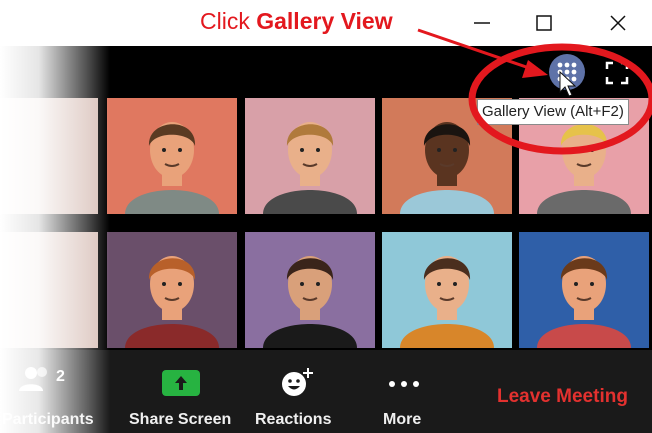 The image size is (652, 433). Describe the element at coordinates (562, 397) in the screenshot. I see `leave-meeting-button: Leave Meeting` at that location.